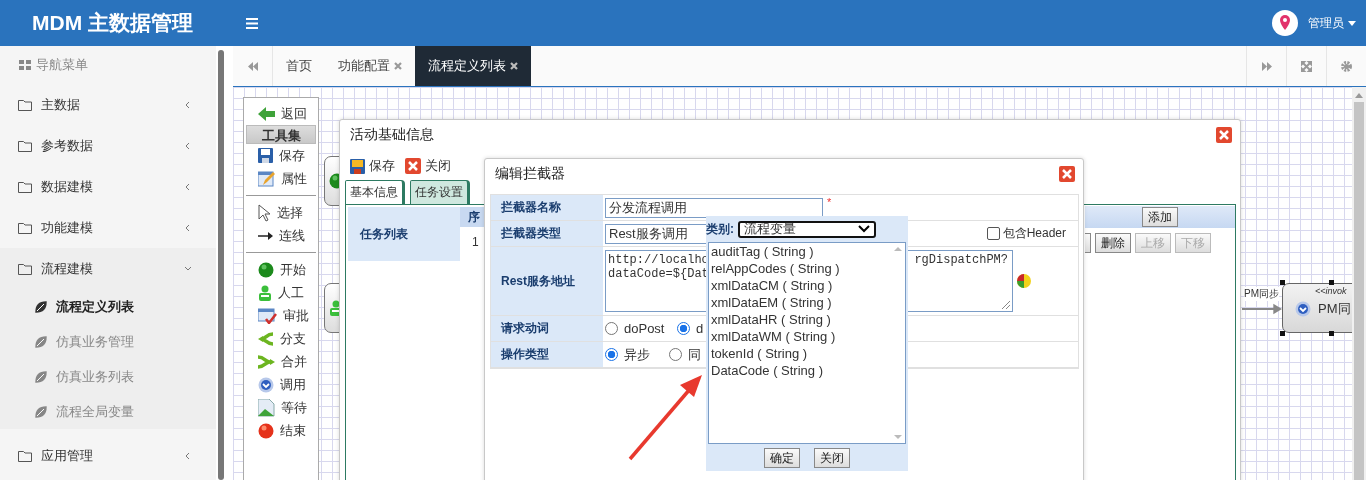  What do you see at coordinates (281, 212) in the screenshot?
I see `tool-item: 选择` at bounding box center [281, 212].